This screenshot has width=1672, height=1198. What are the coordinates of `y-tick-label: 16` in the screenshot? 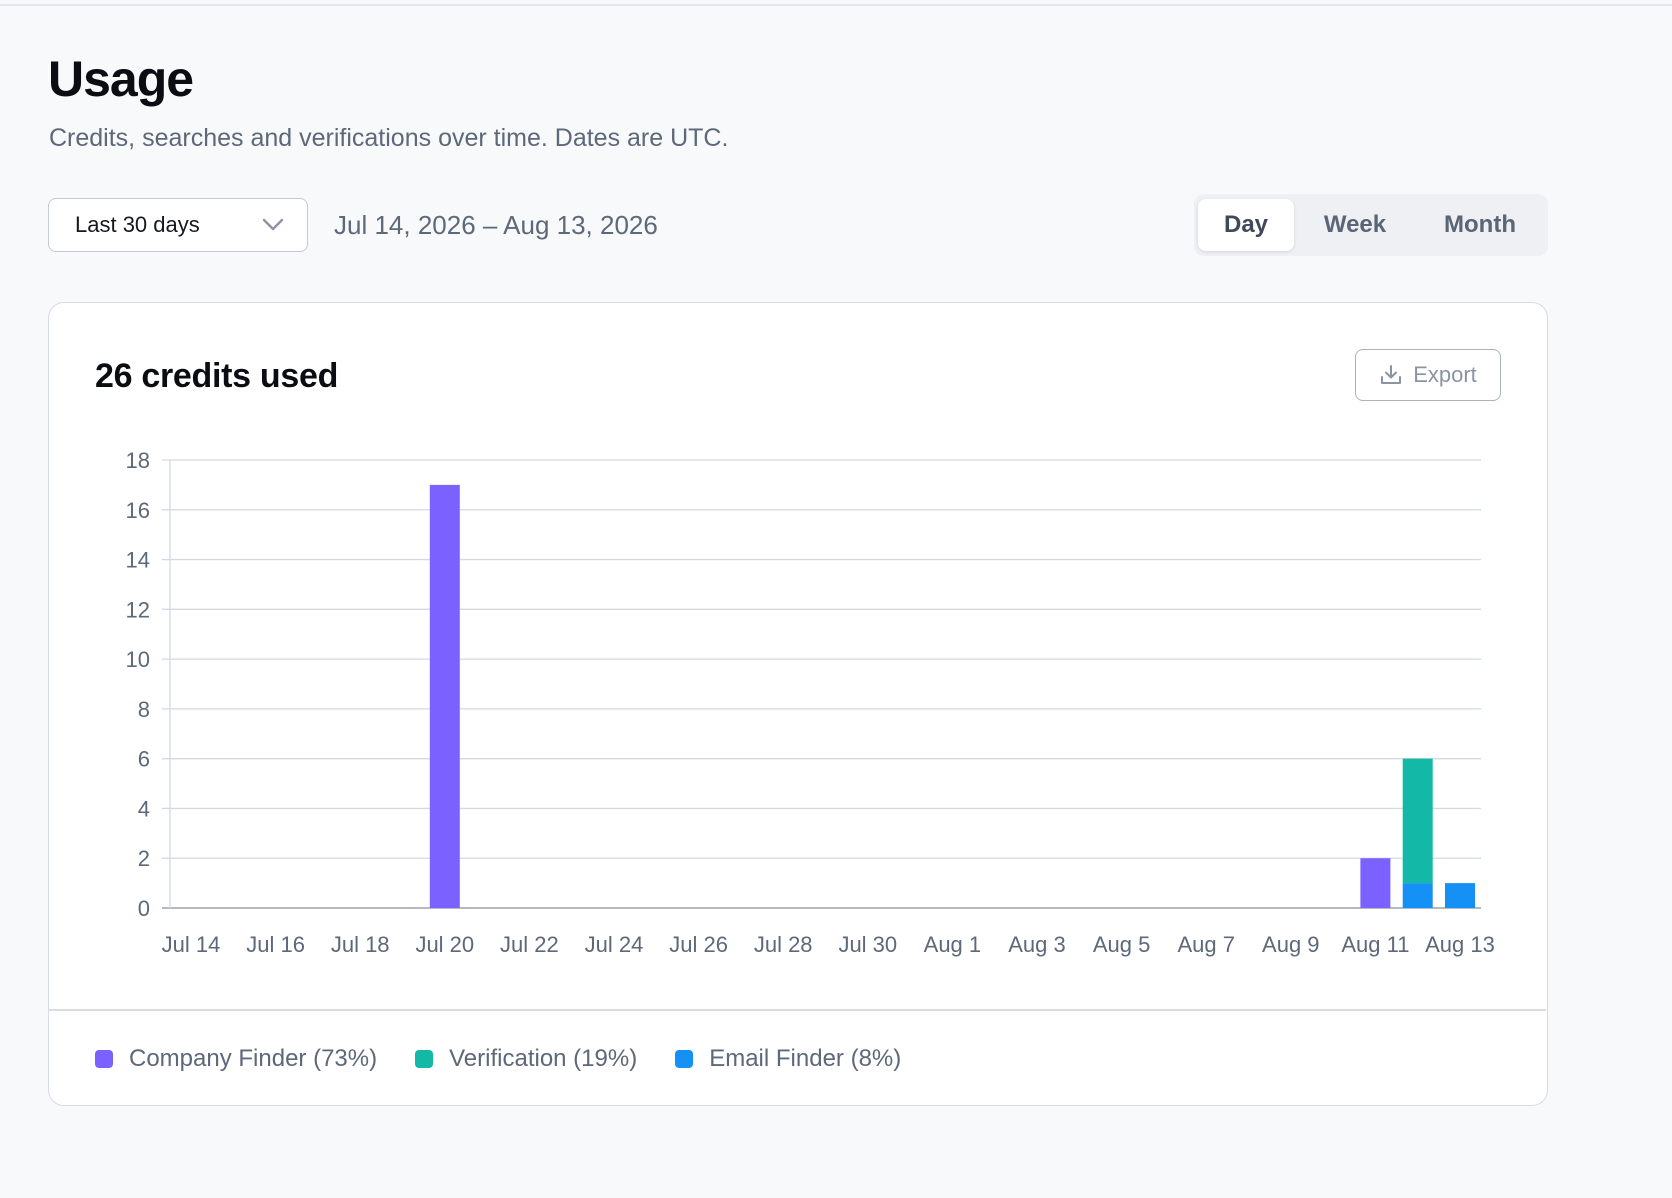 It's located at (138, 510).